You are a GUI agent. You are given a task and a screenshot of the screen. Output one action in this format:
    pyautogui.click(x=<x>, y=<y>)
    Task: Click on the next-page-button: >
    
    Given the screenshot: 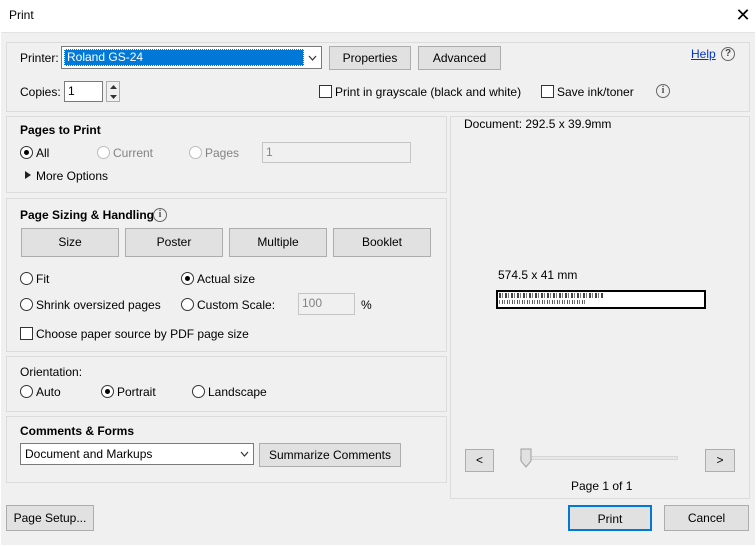 What is the action you would take?
    pyautogui.click(x=720, y=460)
    